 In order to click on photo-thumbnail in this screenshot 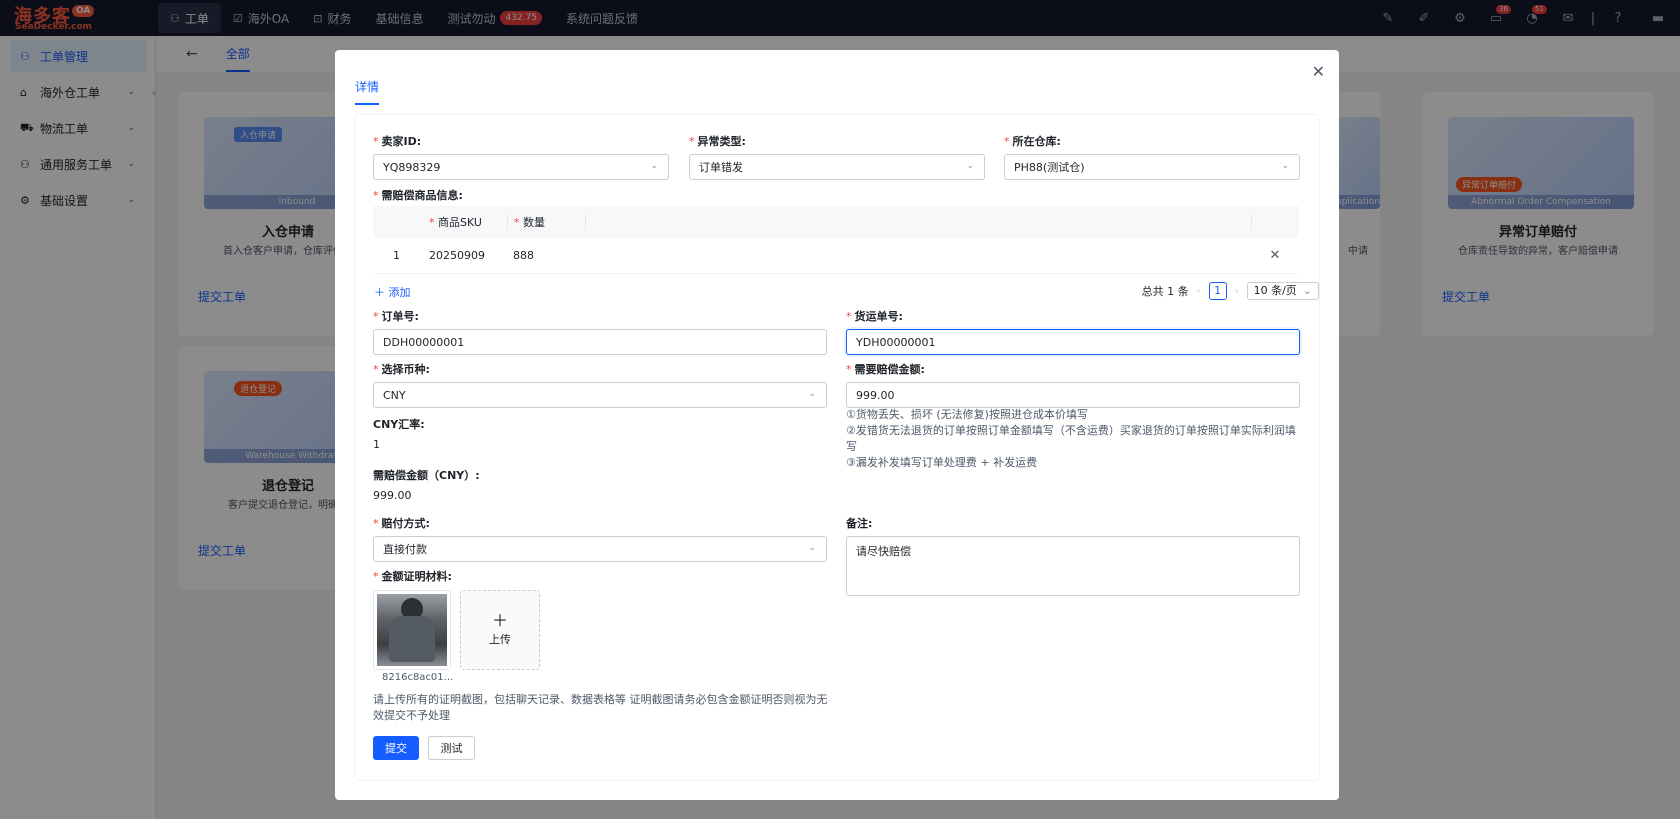, I will do `click(412, 630)`.